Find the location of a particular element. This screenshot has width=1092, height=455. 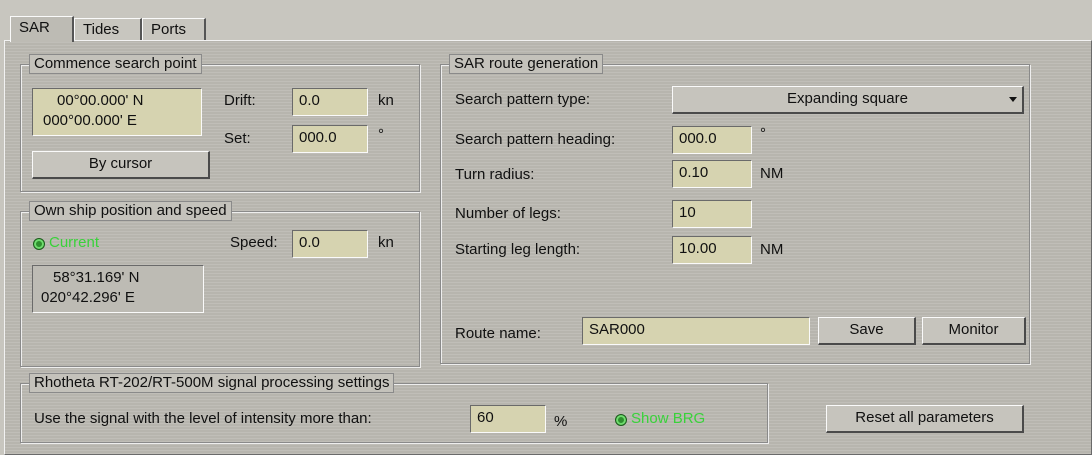

route-name-input: SAR000 is located at coordinates (696, 331).